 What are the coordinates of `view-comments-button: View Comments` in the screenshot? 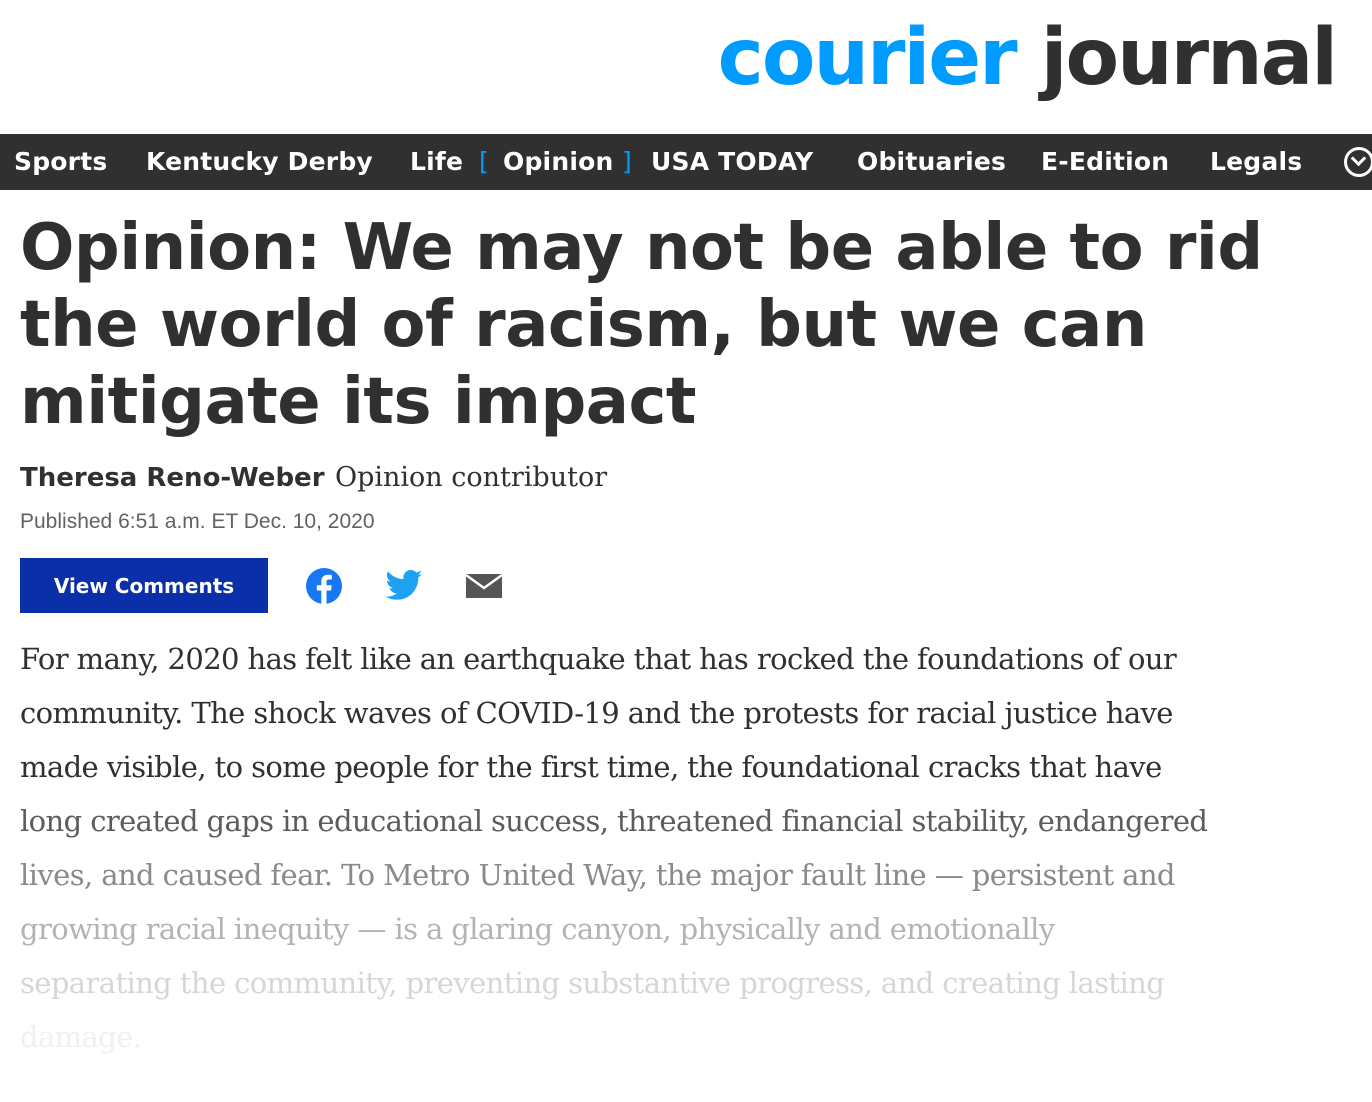 It's located at (144, 585).